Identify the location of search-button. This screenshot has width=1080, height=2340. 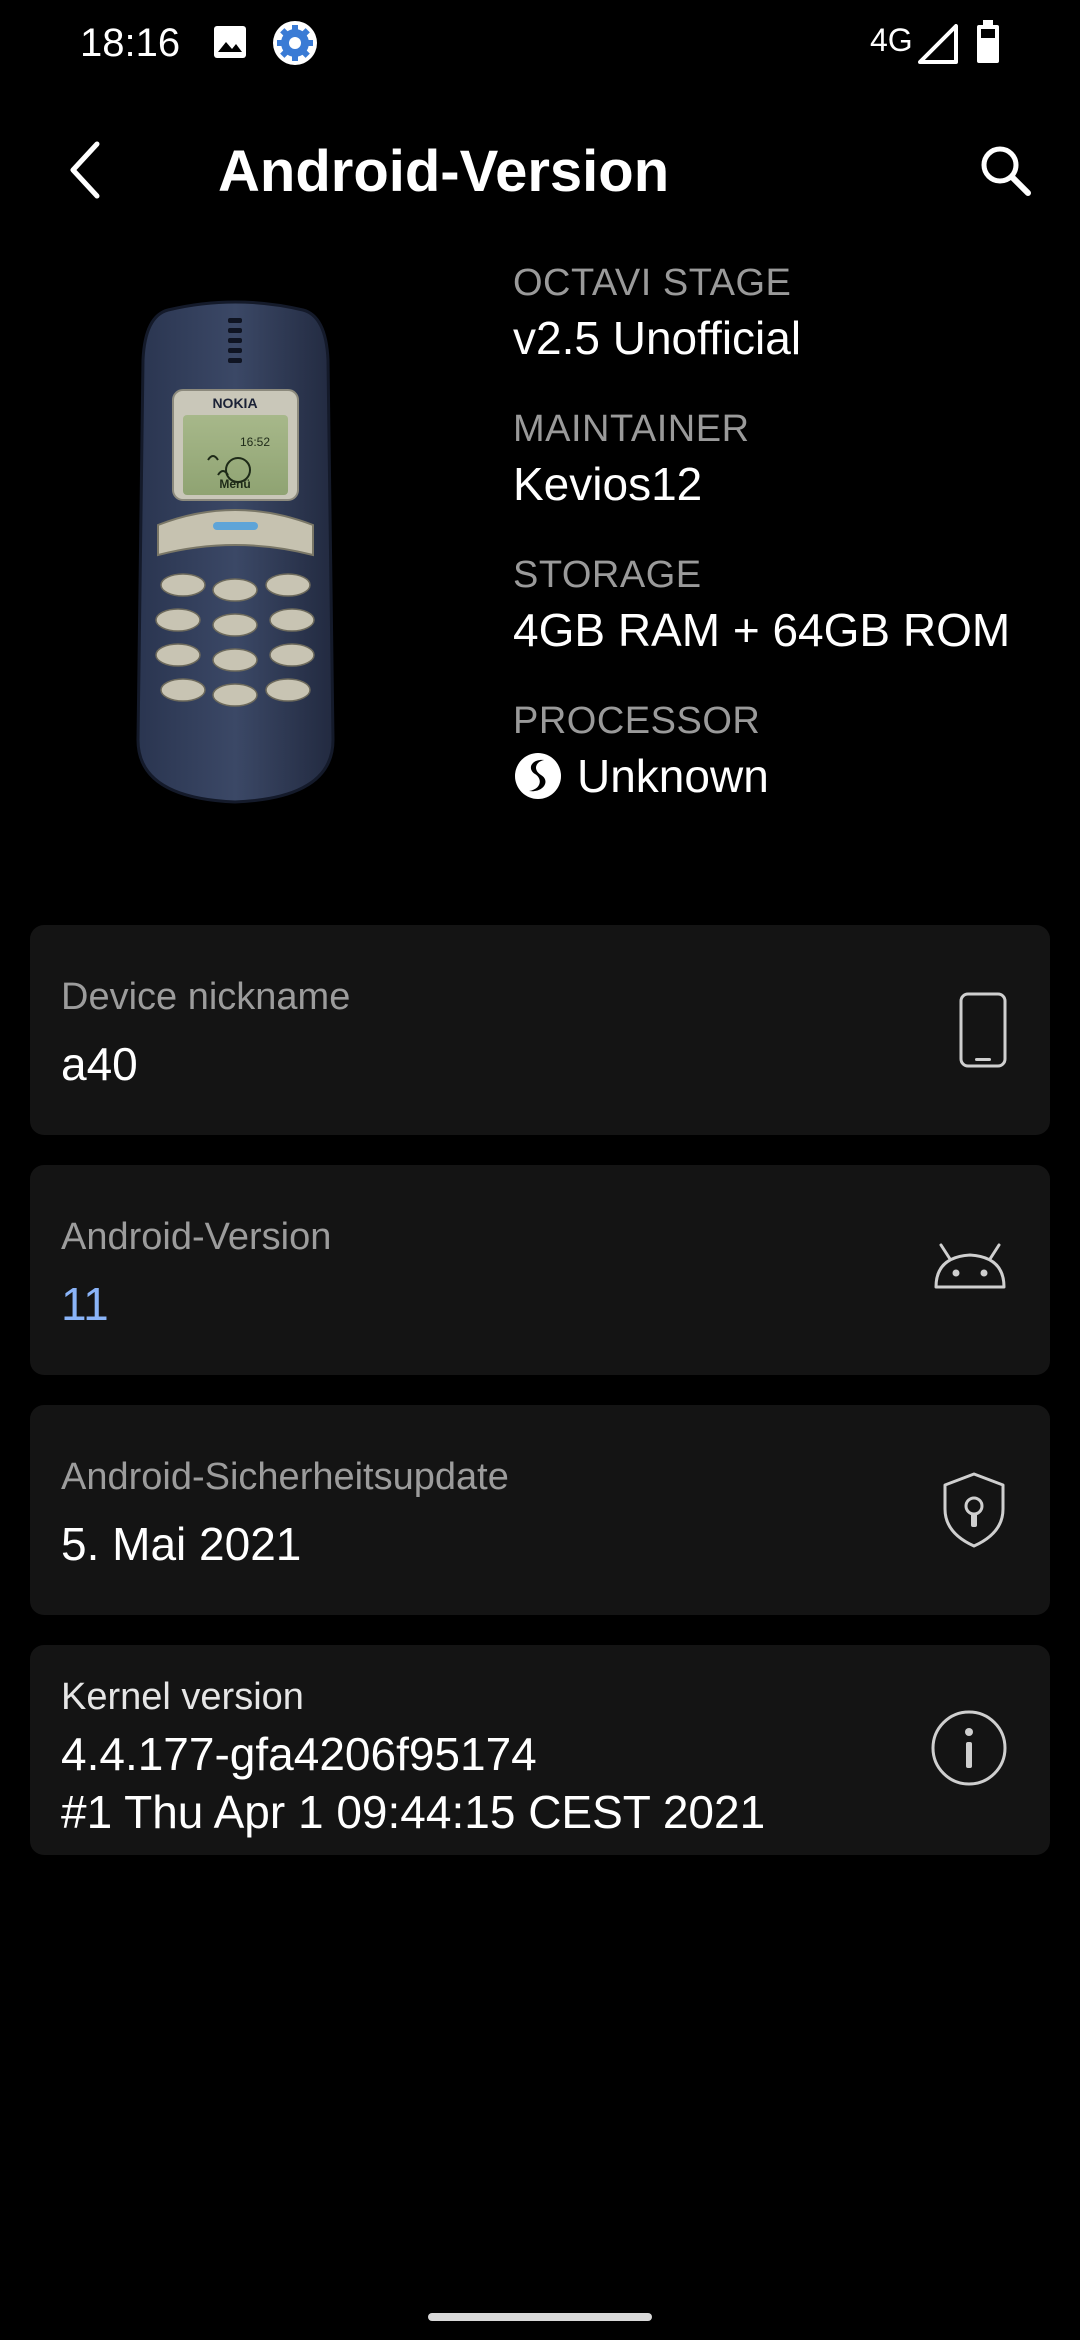
(1005, 170).